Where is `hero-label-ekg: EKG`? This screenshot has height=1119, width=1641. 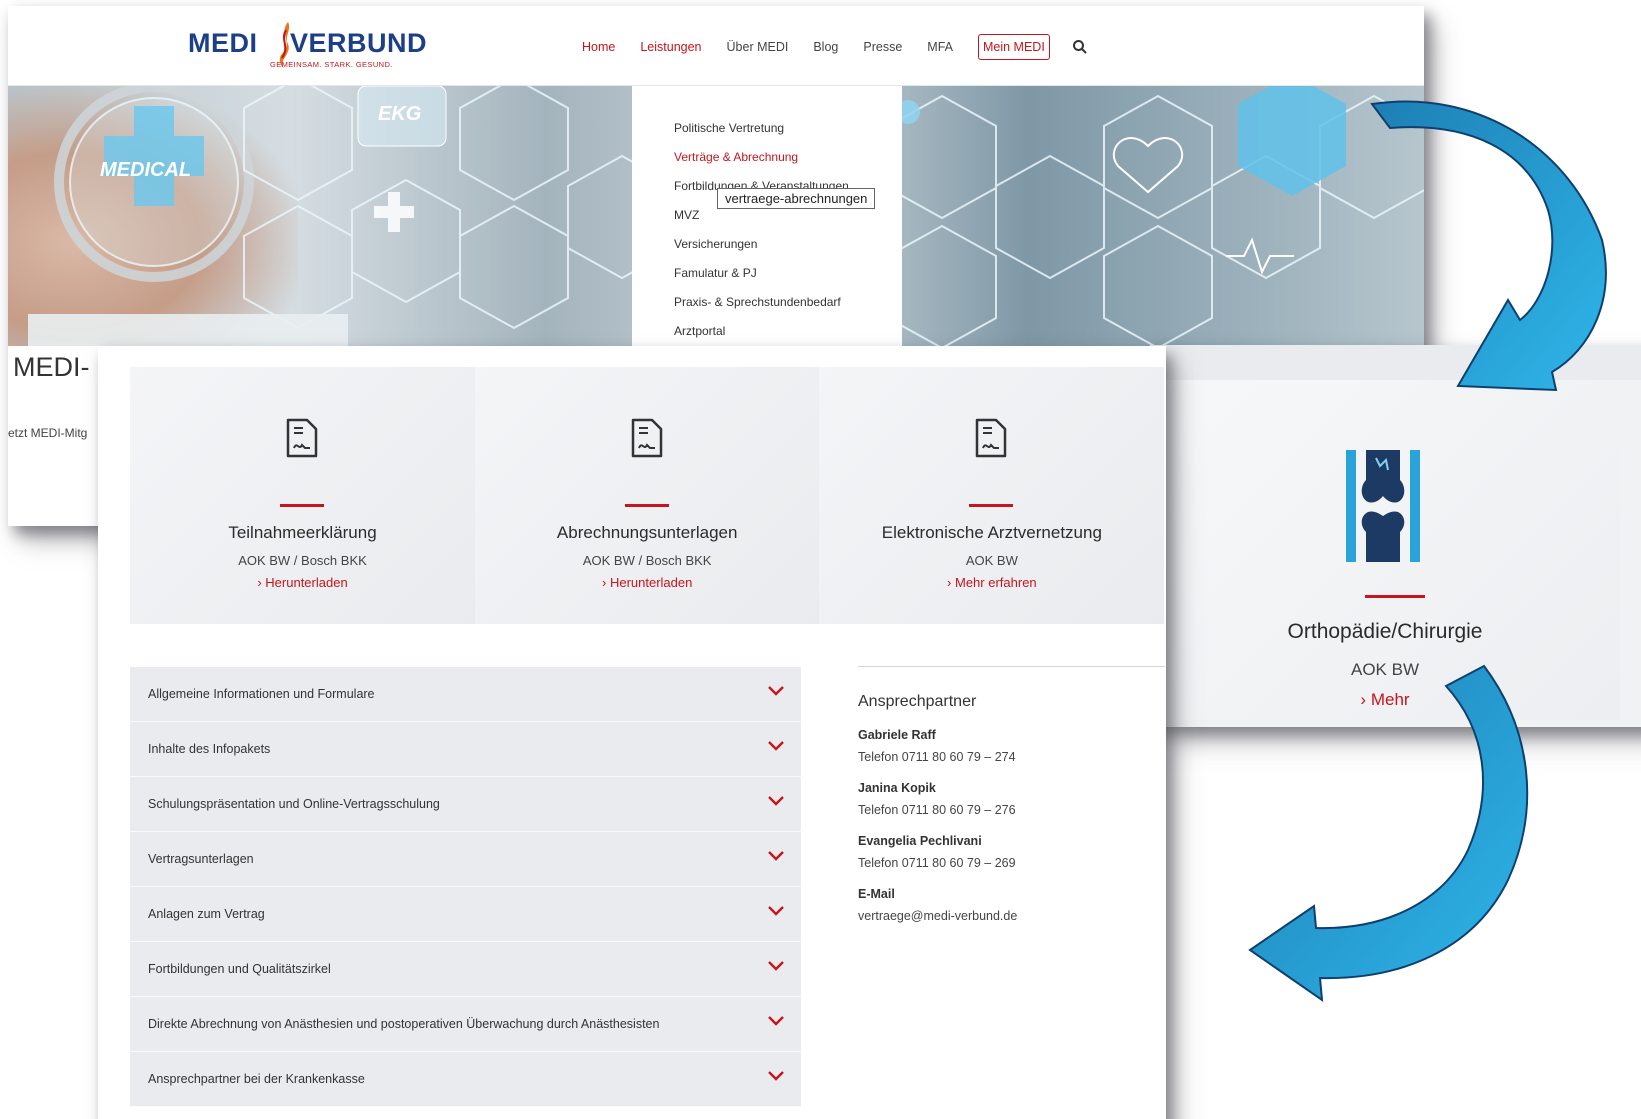
hero-label-ekg: EKG is located at coordinates (399, 114).